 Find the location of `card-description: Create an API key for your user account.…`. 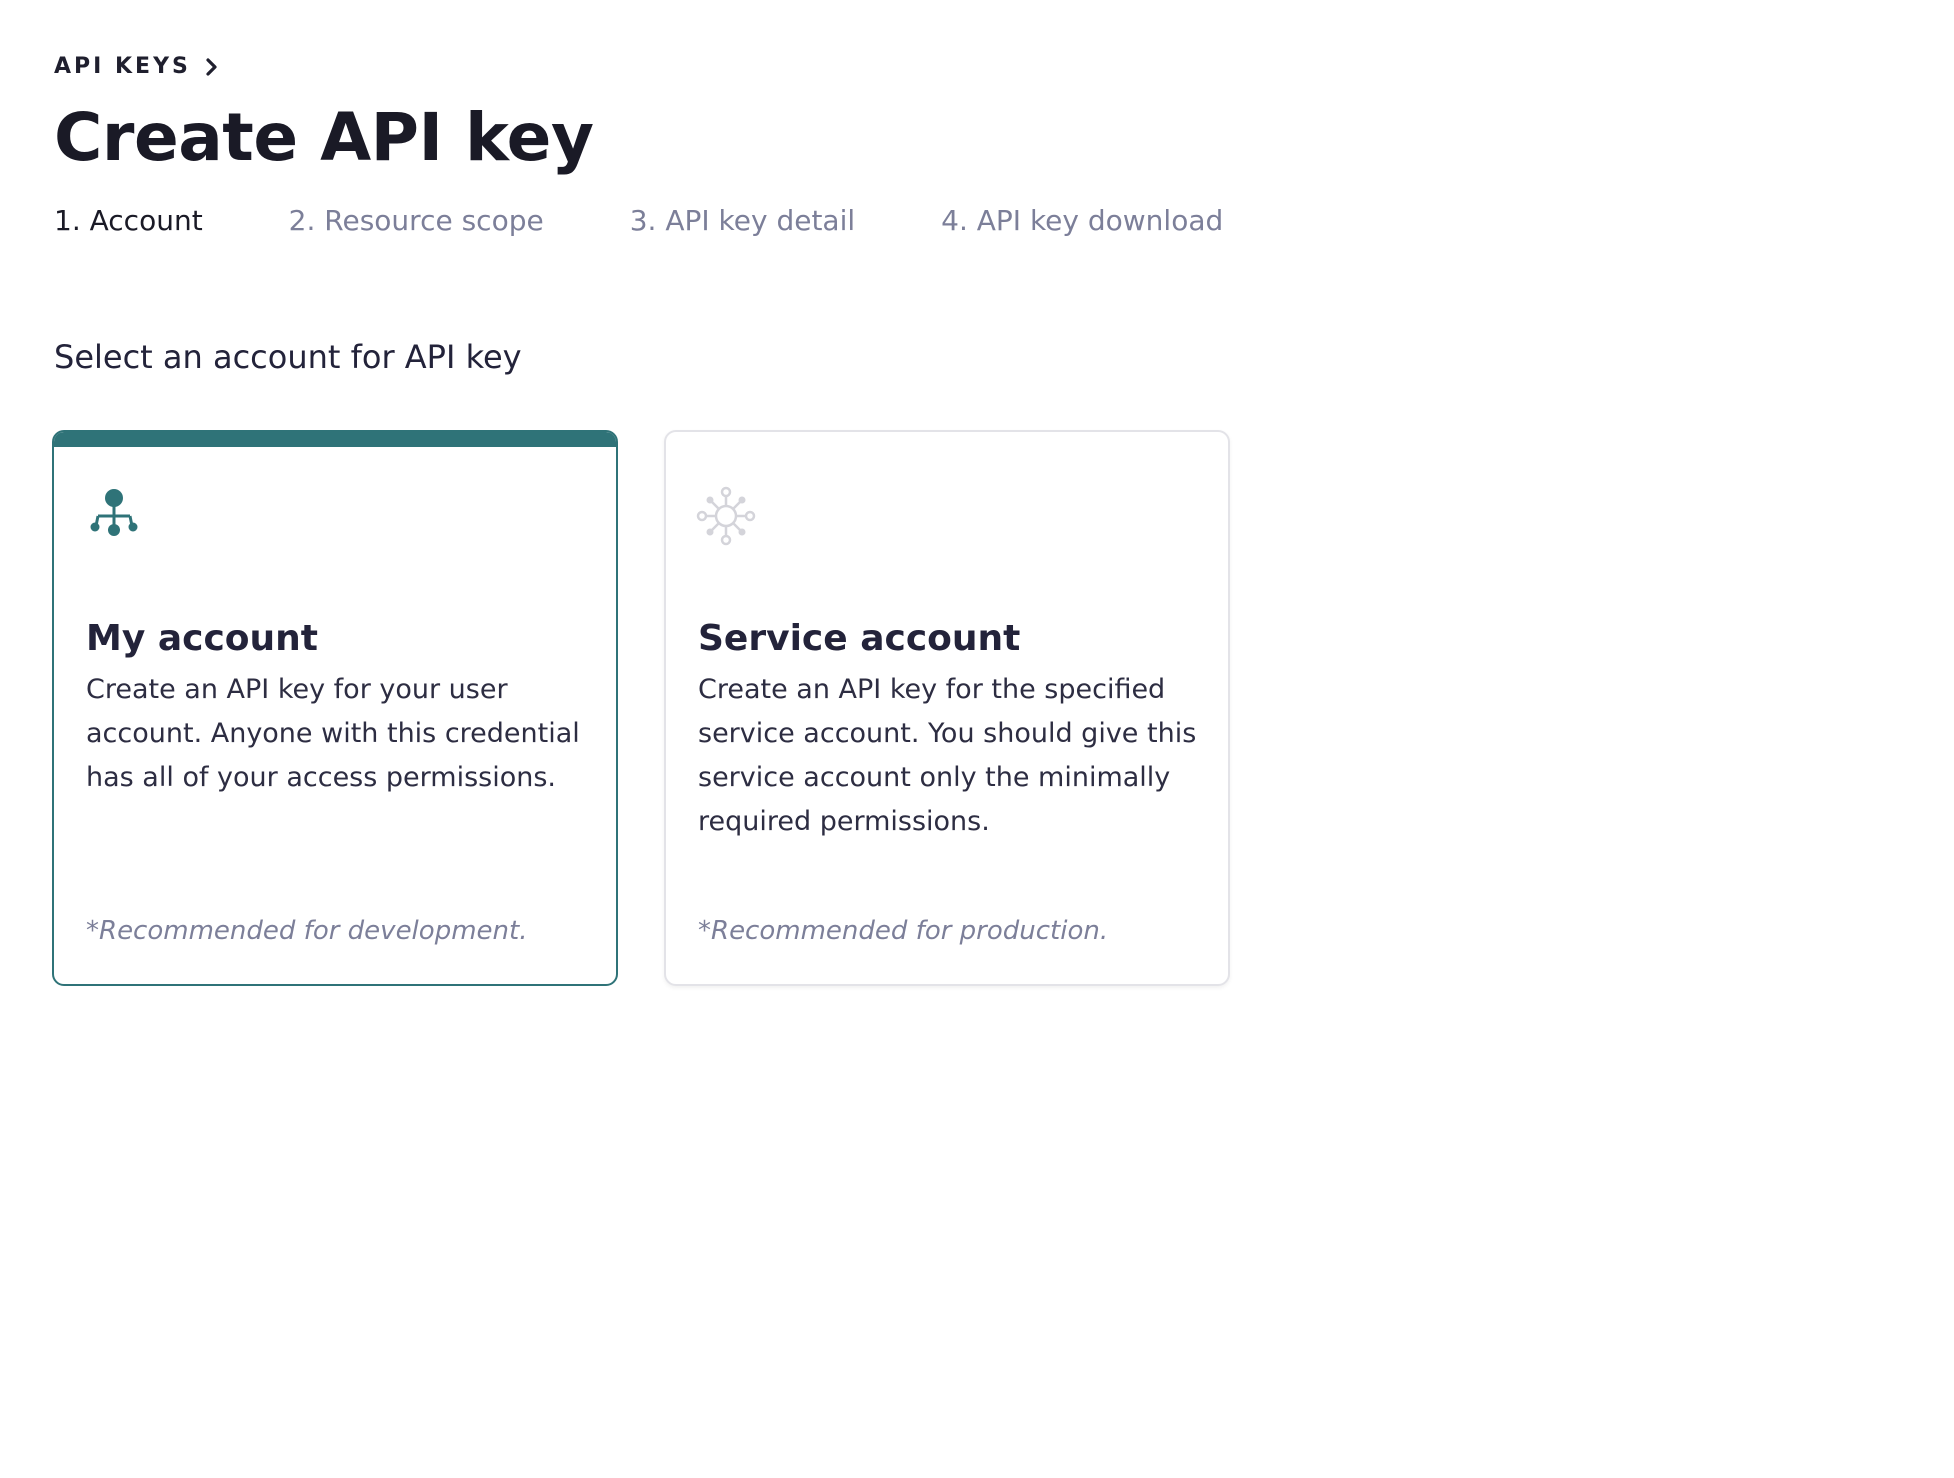

card-description: Create an API key for your user account.… is located at coordinates (333, 733).